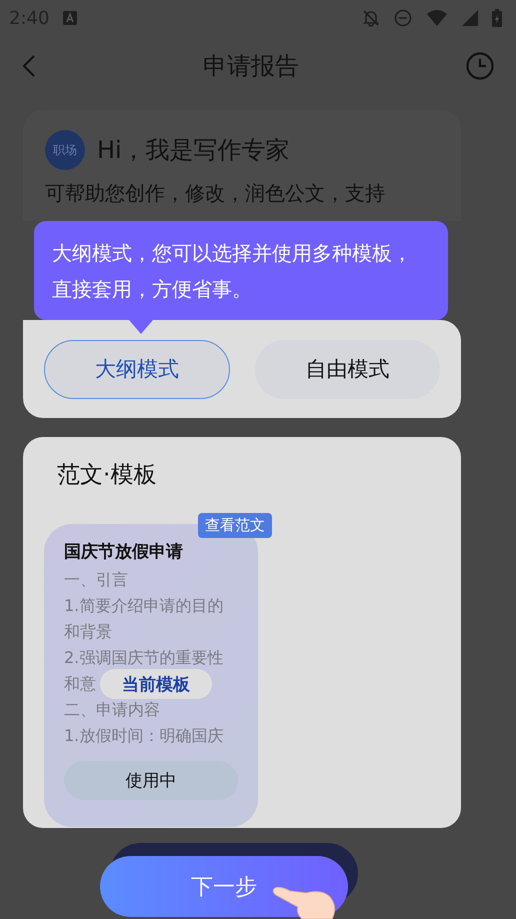 The height and width of the screenshot is (919, 516). What do you see at coordinates (156, 684) in the screenshot?
I see `current-template-label: 当前模板` at bounding box center [156, 684].